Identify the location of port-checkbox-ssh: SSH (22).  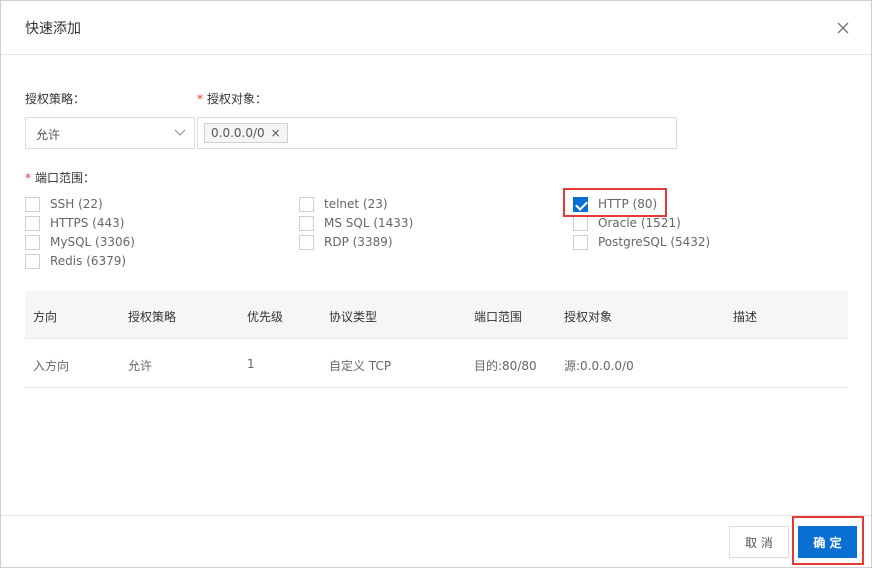
(64, 204).